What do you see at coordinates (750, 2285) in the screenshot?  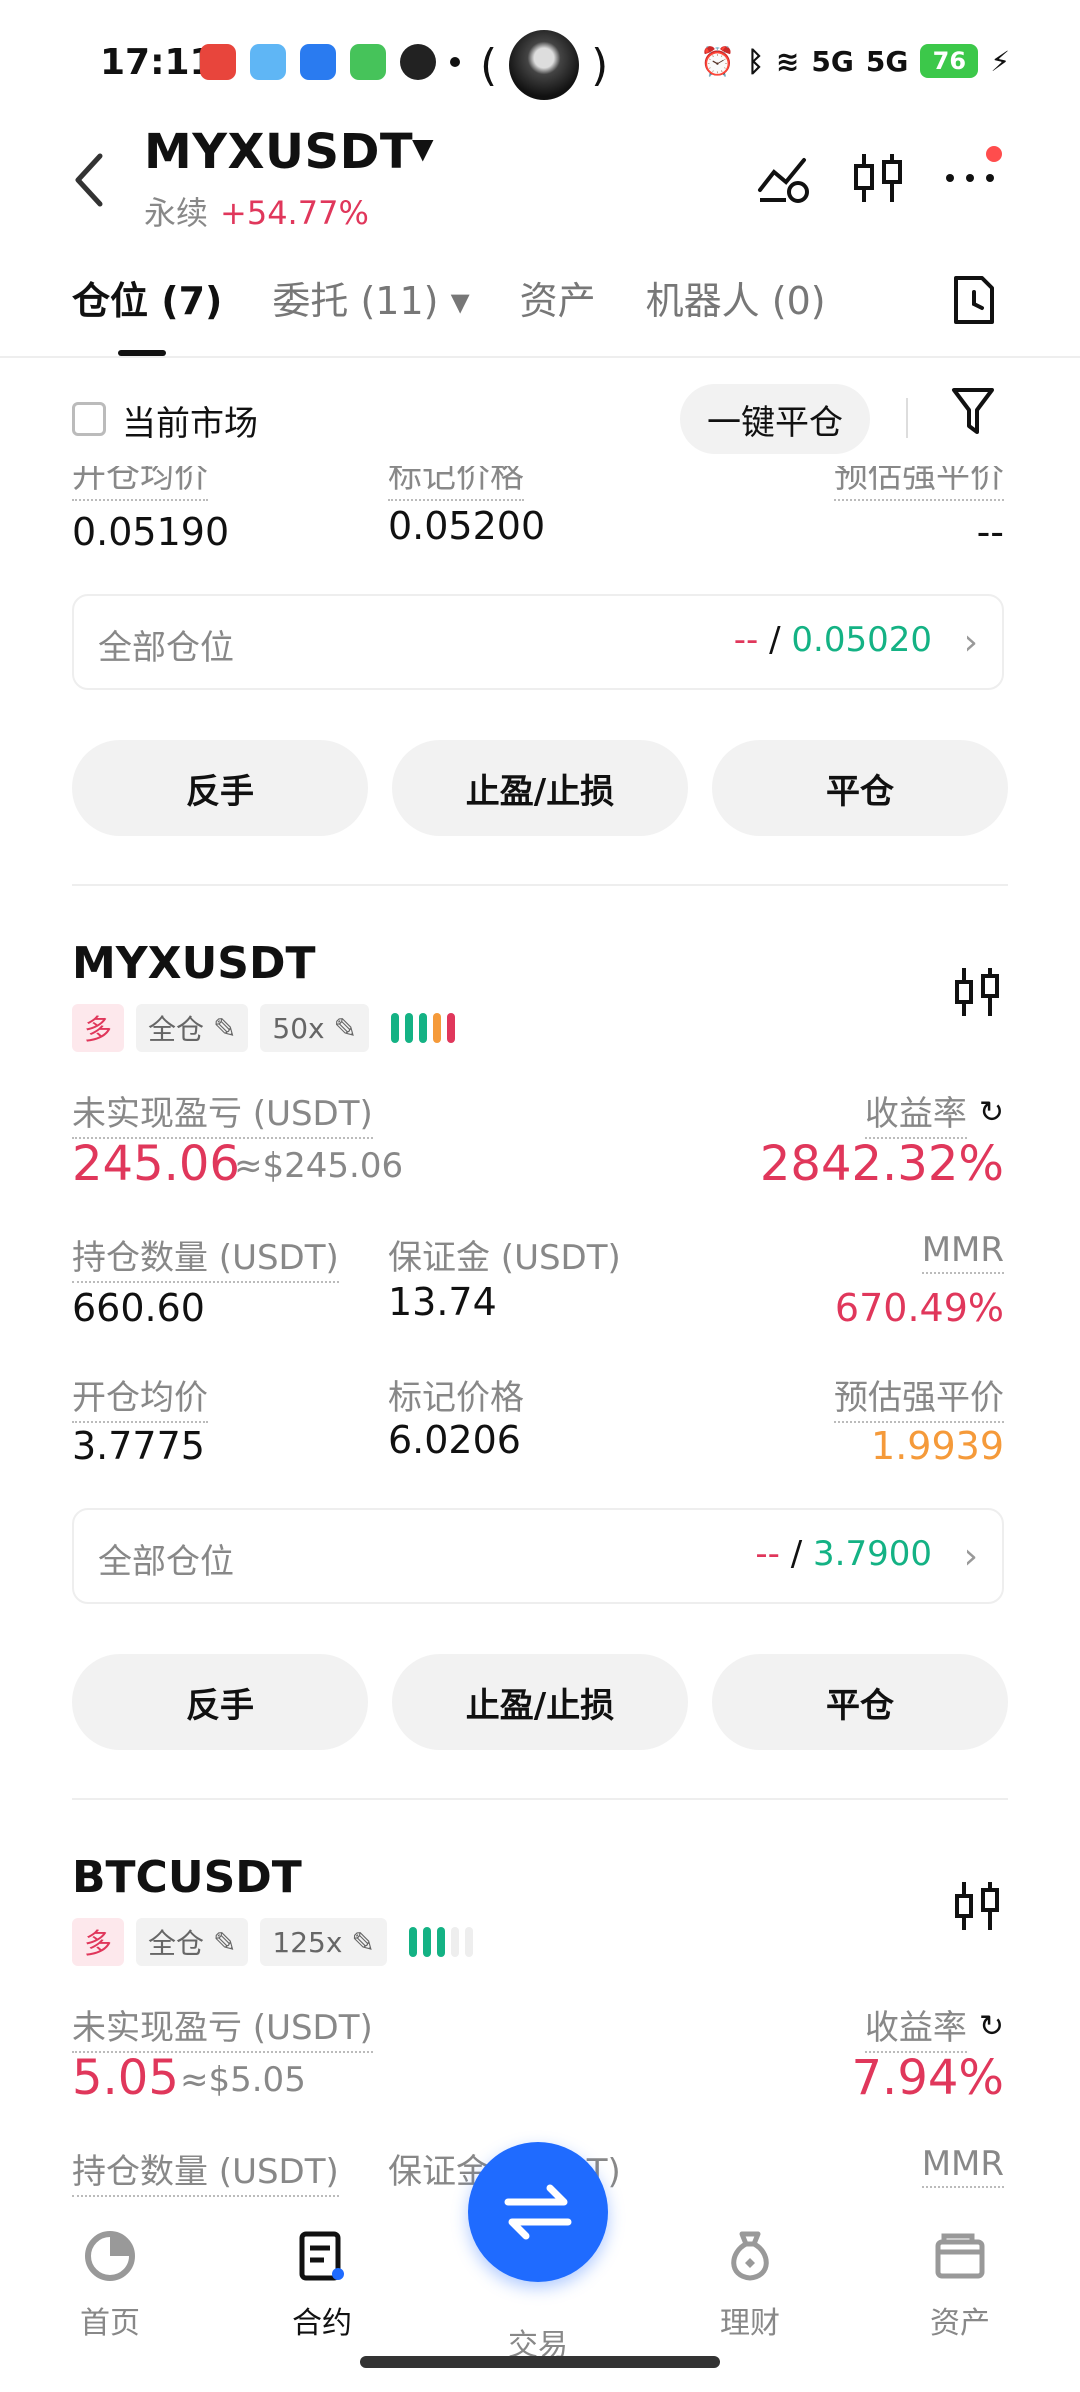 I see `nav-earn: 理财` at bounding box center [750, 2285].